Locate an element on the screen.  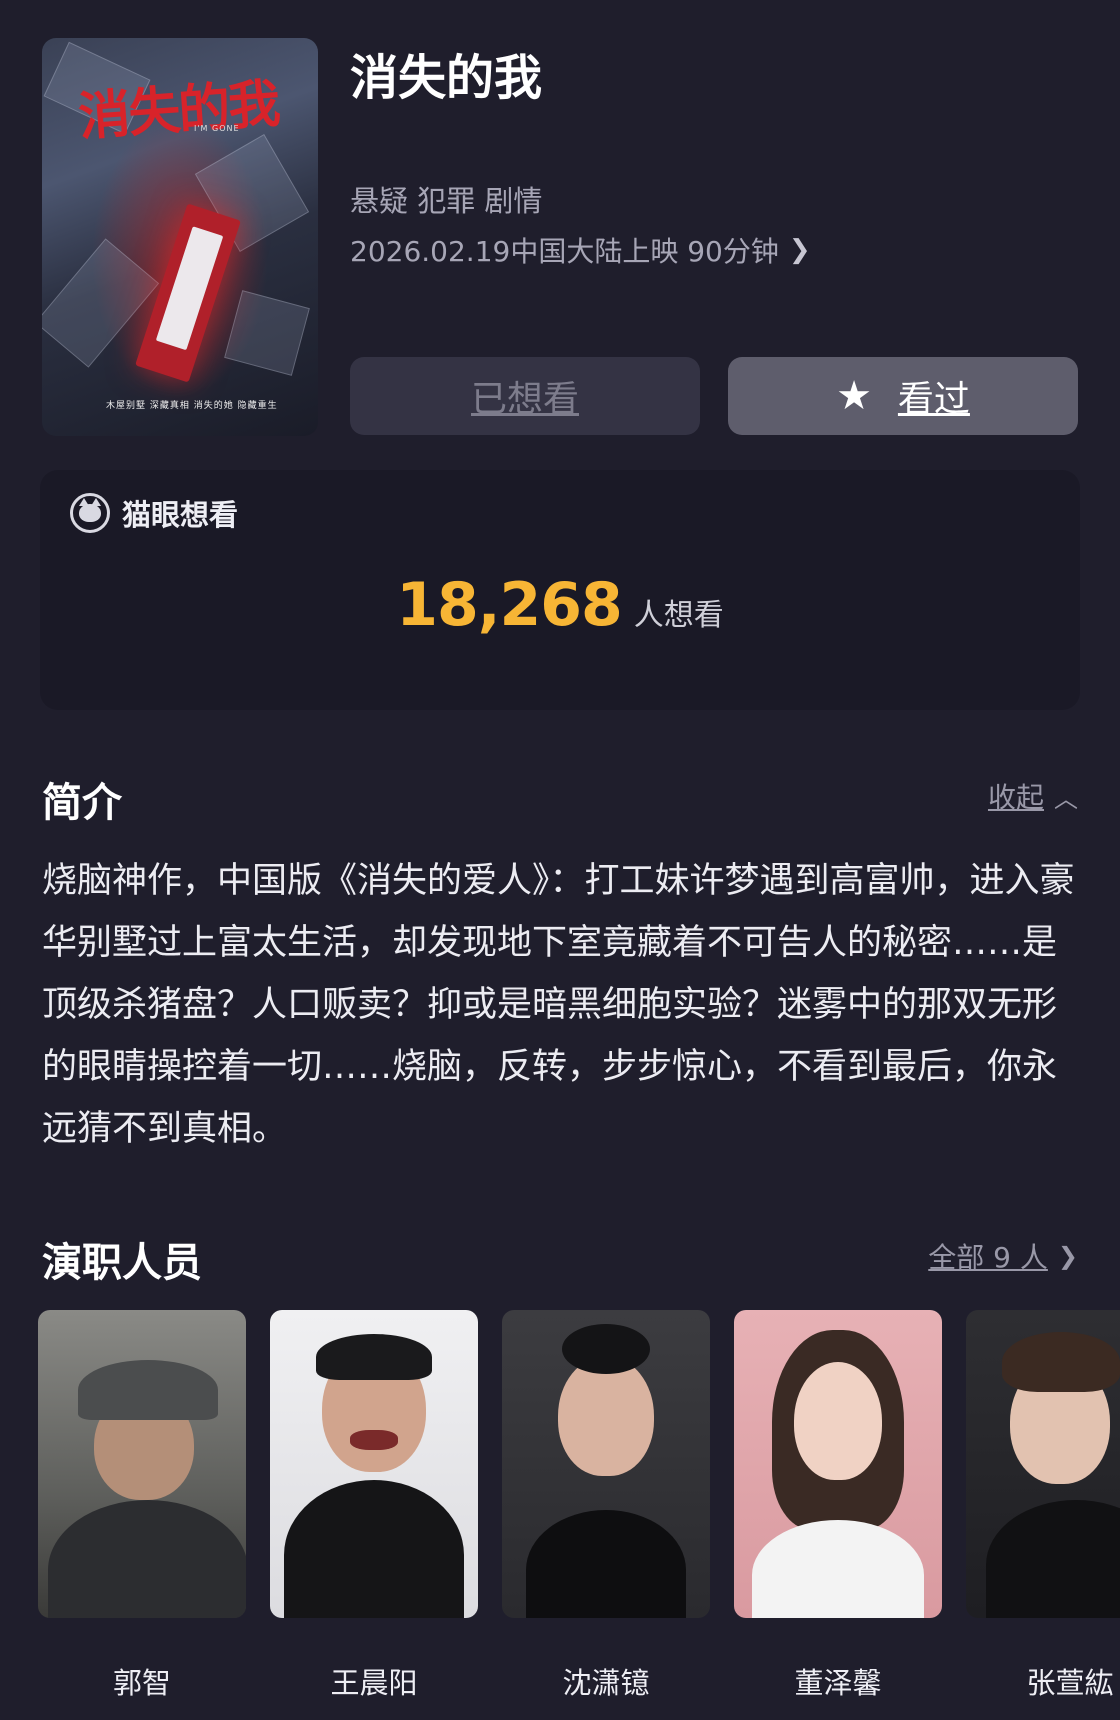
movie-poster: 消失的我 I'M GONE 木屋别墅 深藏真相 消失的她 隐藏重生 is located at coordinates (180, 237).